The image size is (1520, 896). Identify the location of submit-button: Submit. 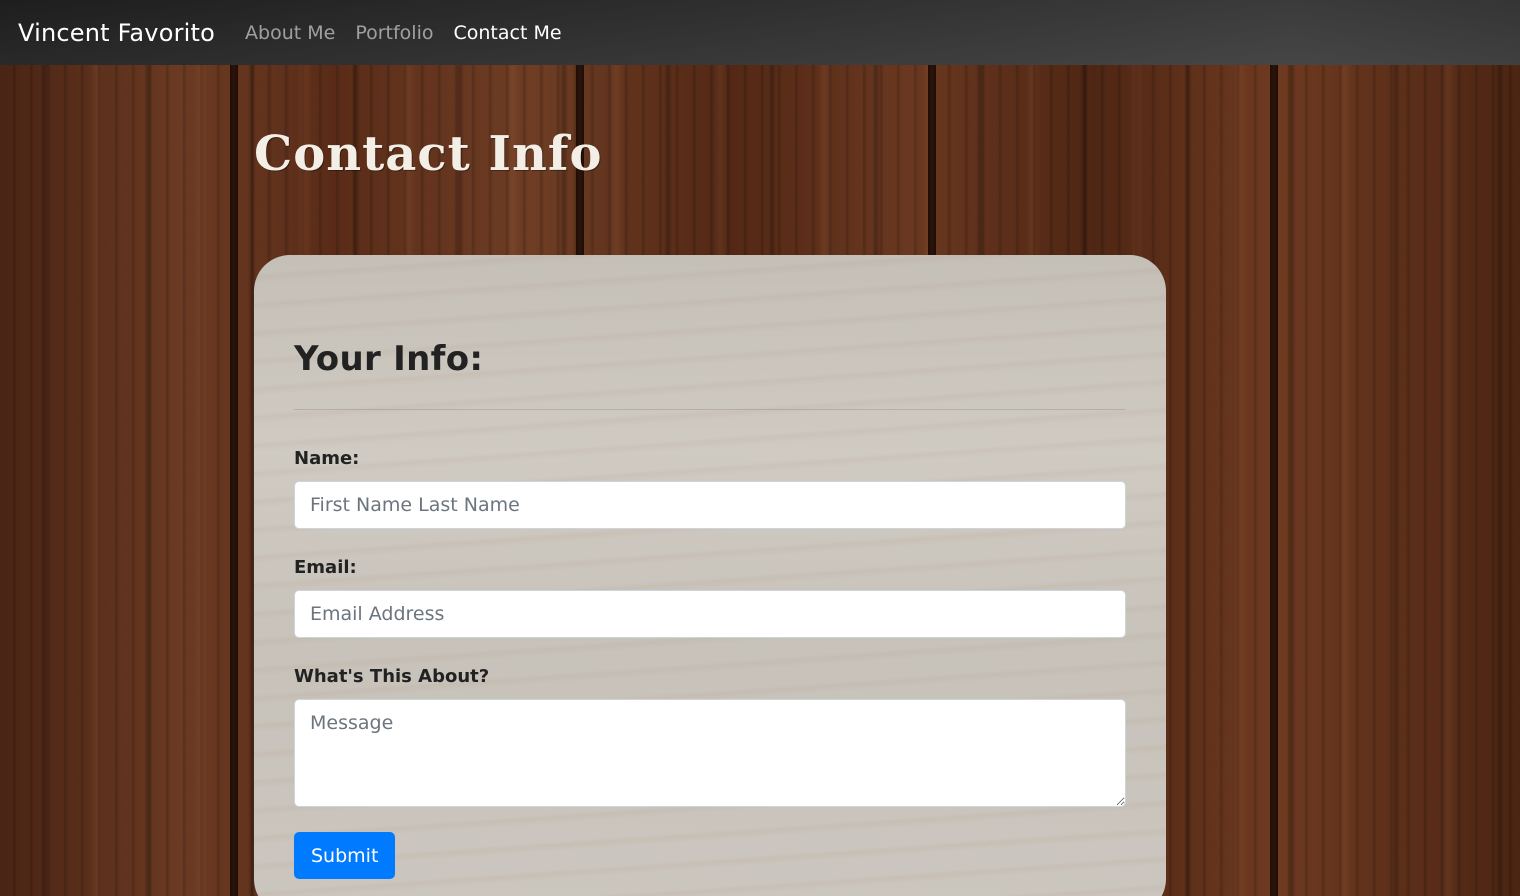
(345, 855).